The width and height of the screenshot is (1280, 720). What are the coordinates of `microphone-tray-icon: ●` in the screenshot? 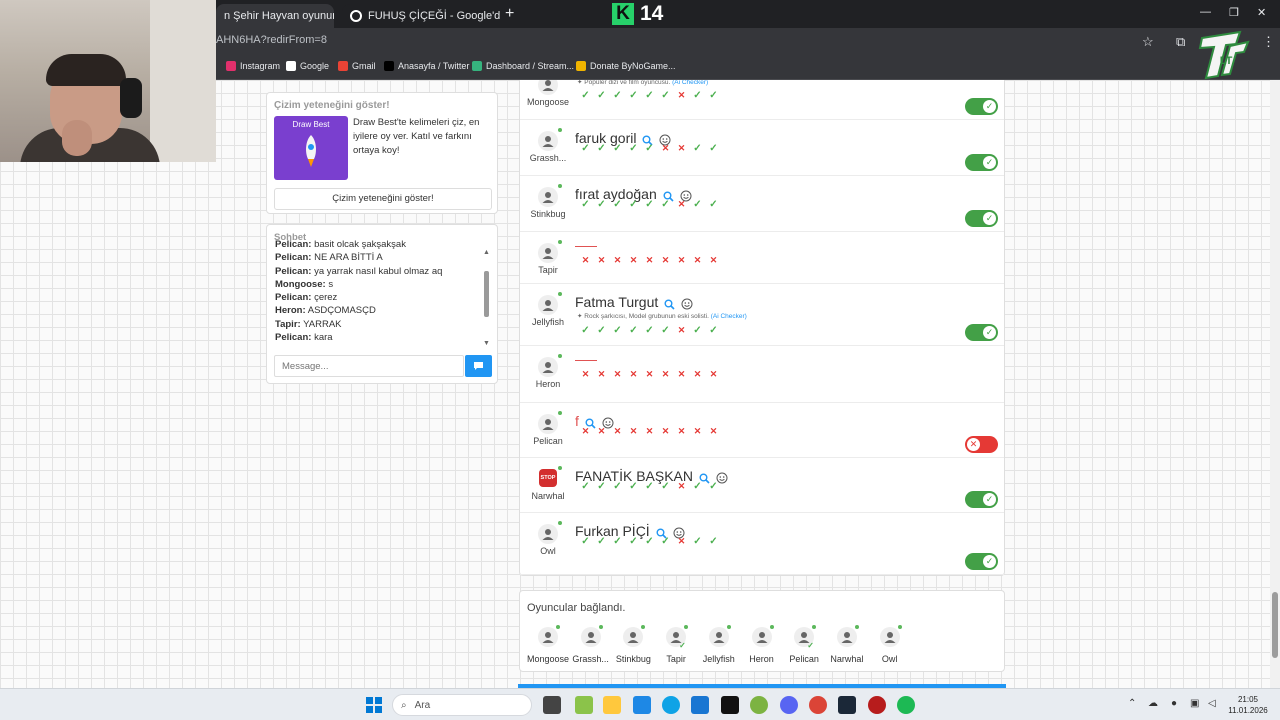 It's located at (1174, 703).